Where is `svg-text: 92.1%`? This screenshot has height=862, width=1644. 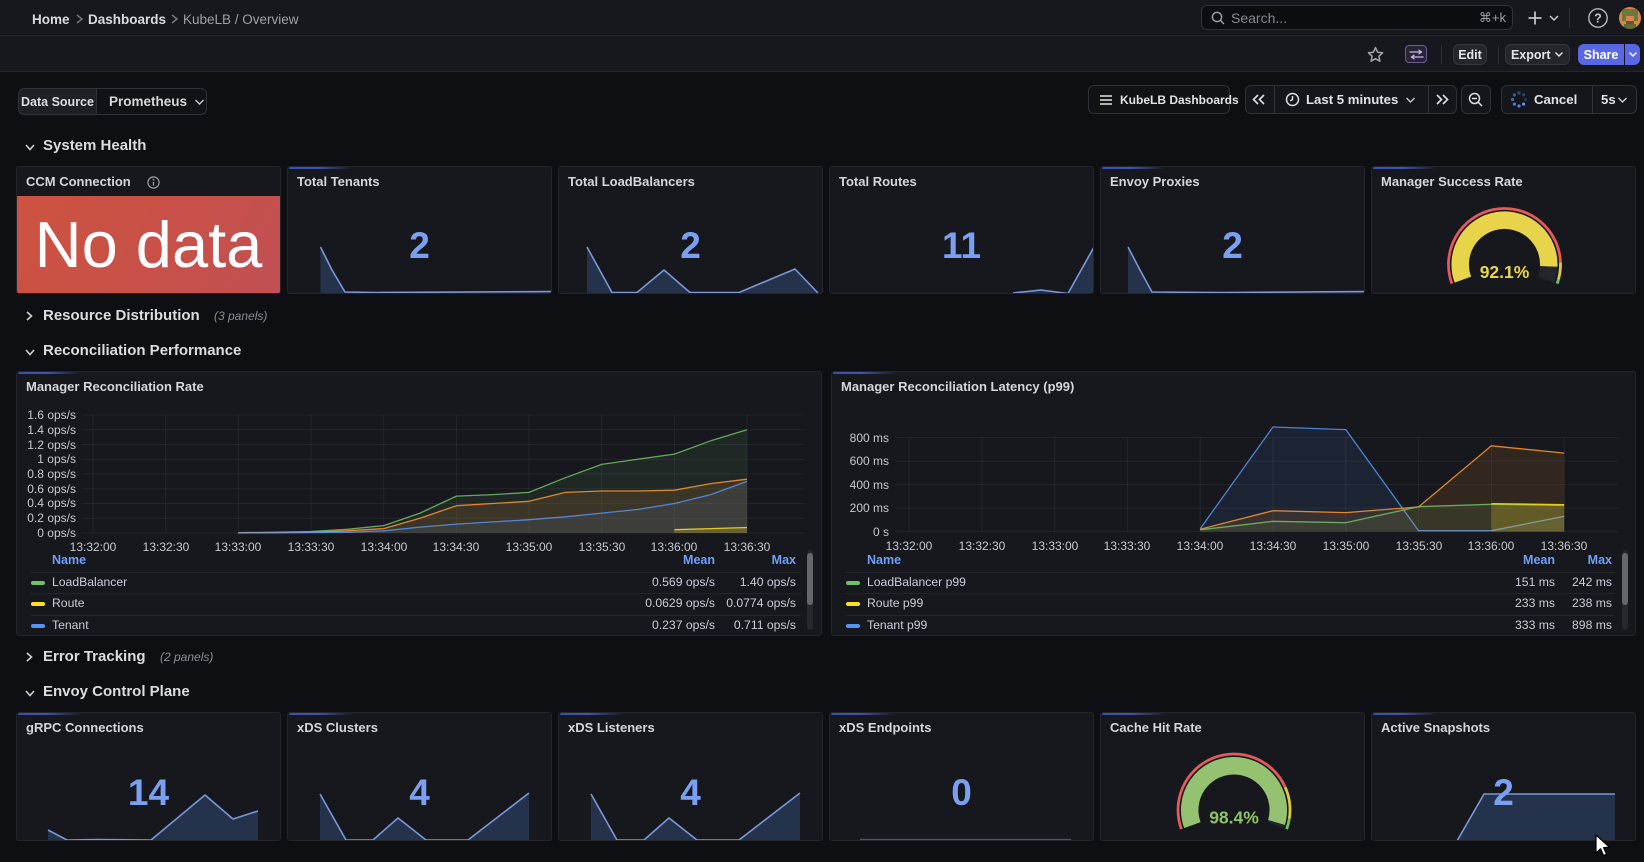 svg-text: 92.1% is located at coordinates (1505, 272).